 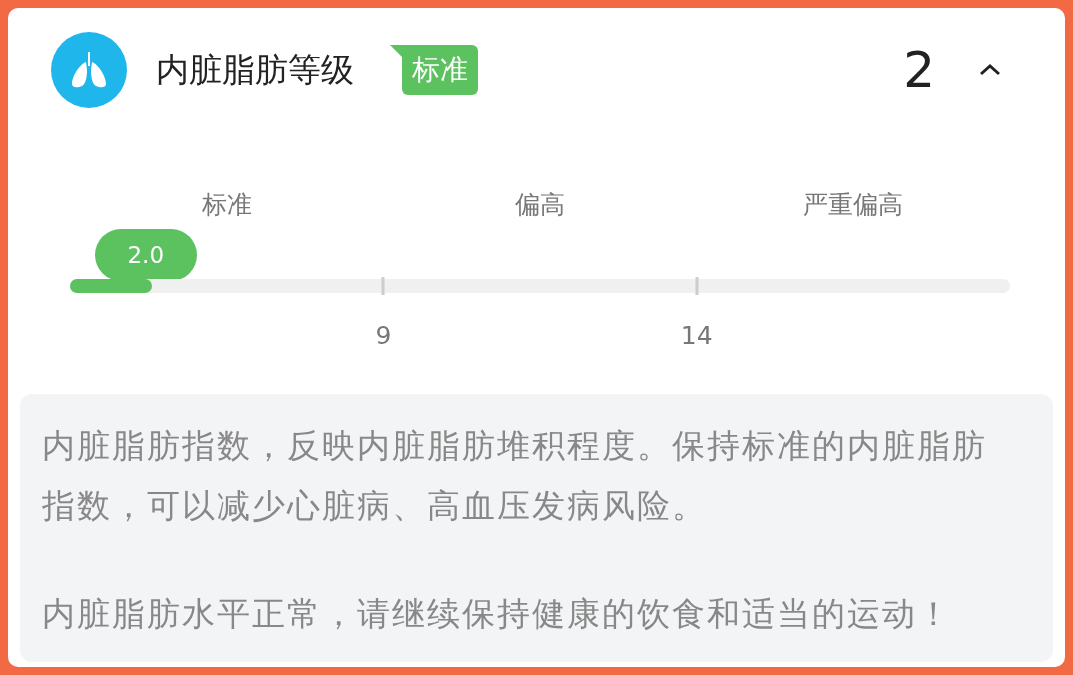 I want to click on tick-label: 14, so click(x=696, y=335).